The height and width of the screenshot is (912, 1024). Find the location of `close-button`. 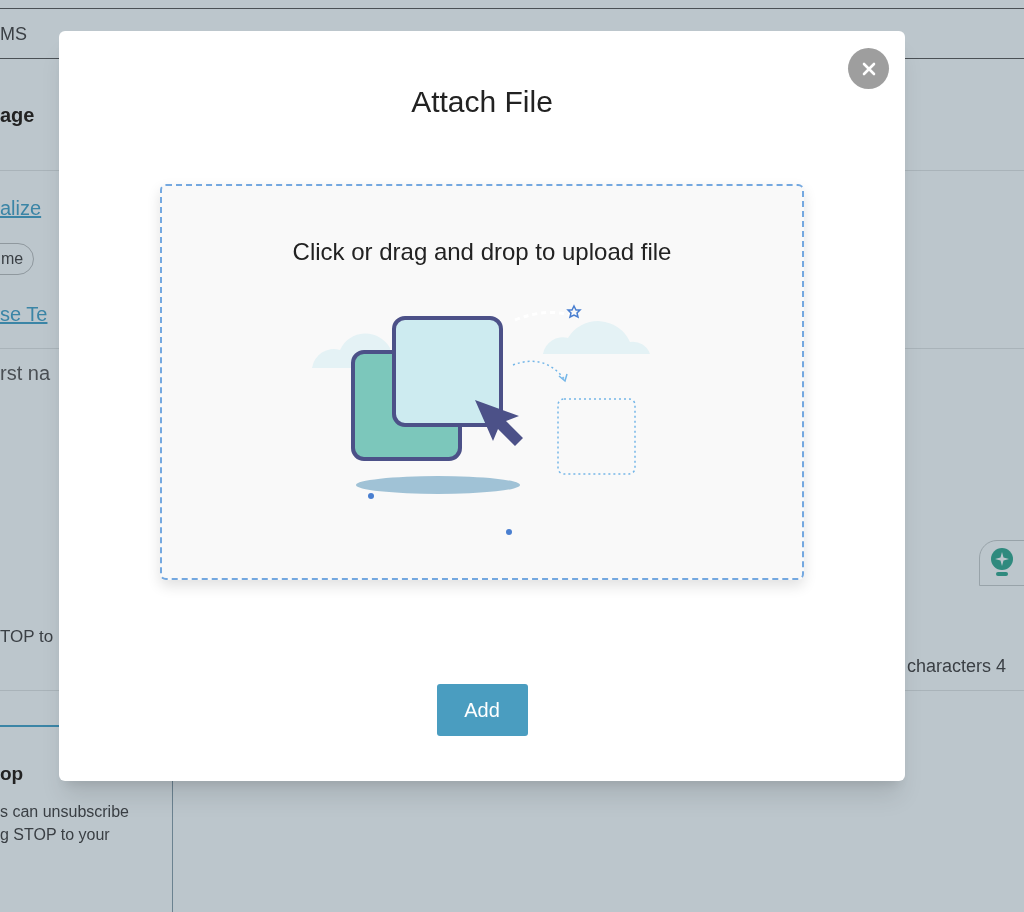

close-button is located at coordinates (868, 68).